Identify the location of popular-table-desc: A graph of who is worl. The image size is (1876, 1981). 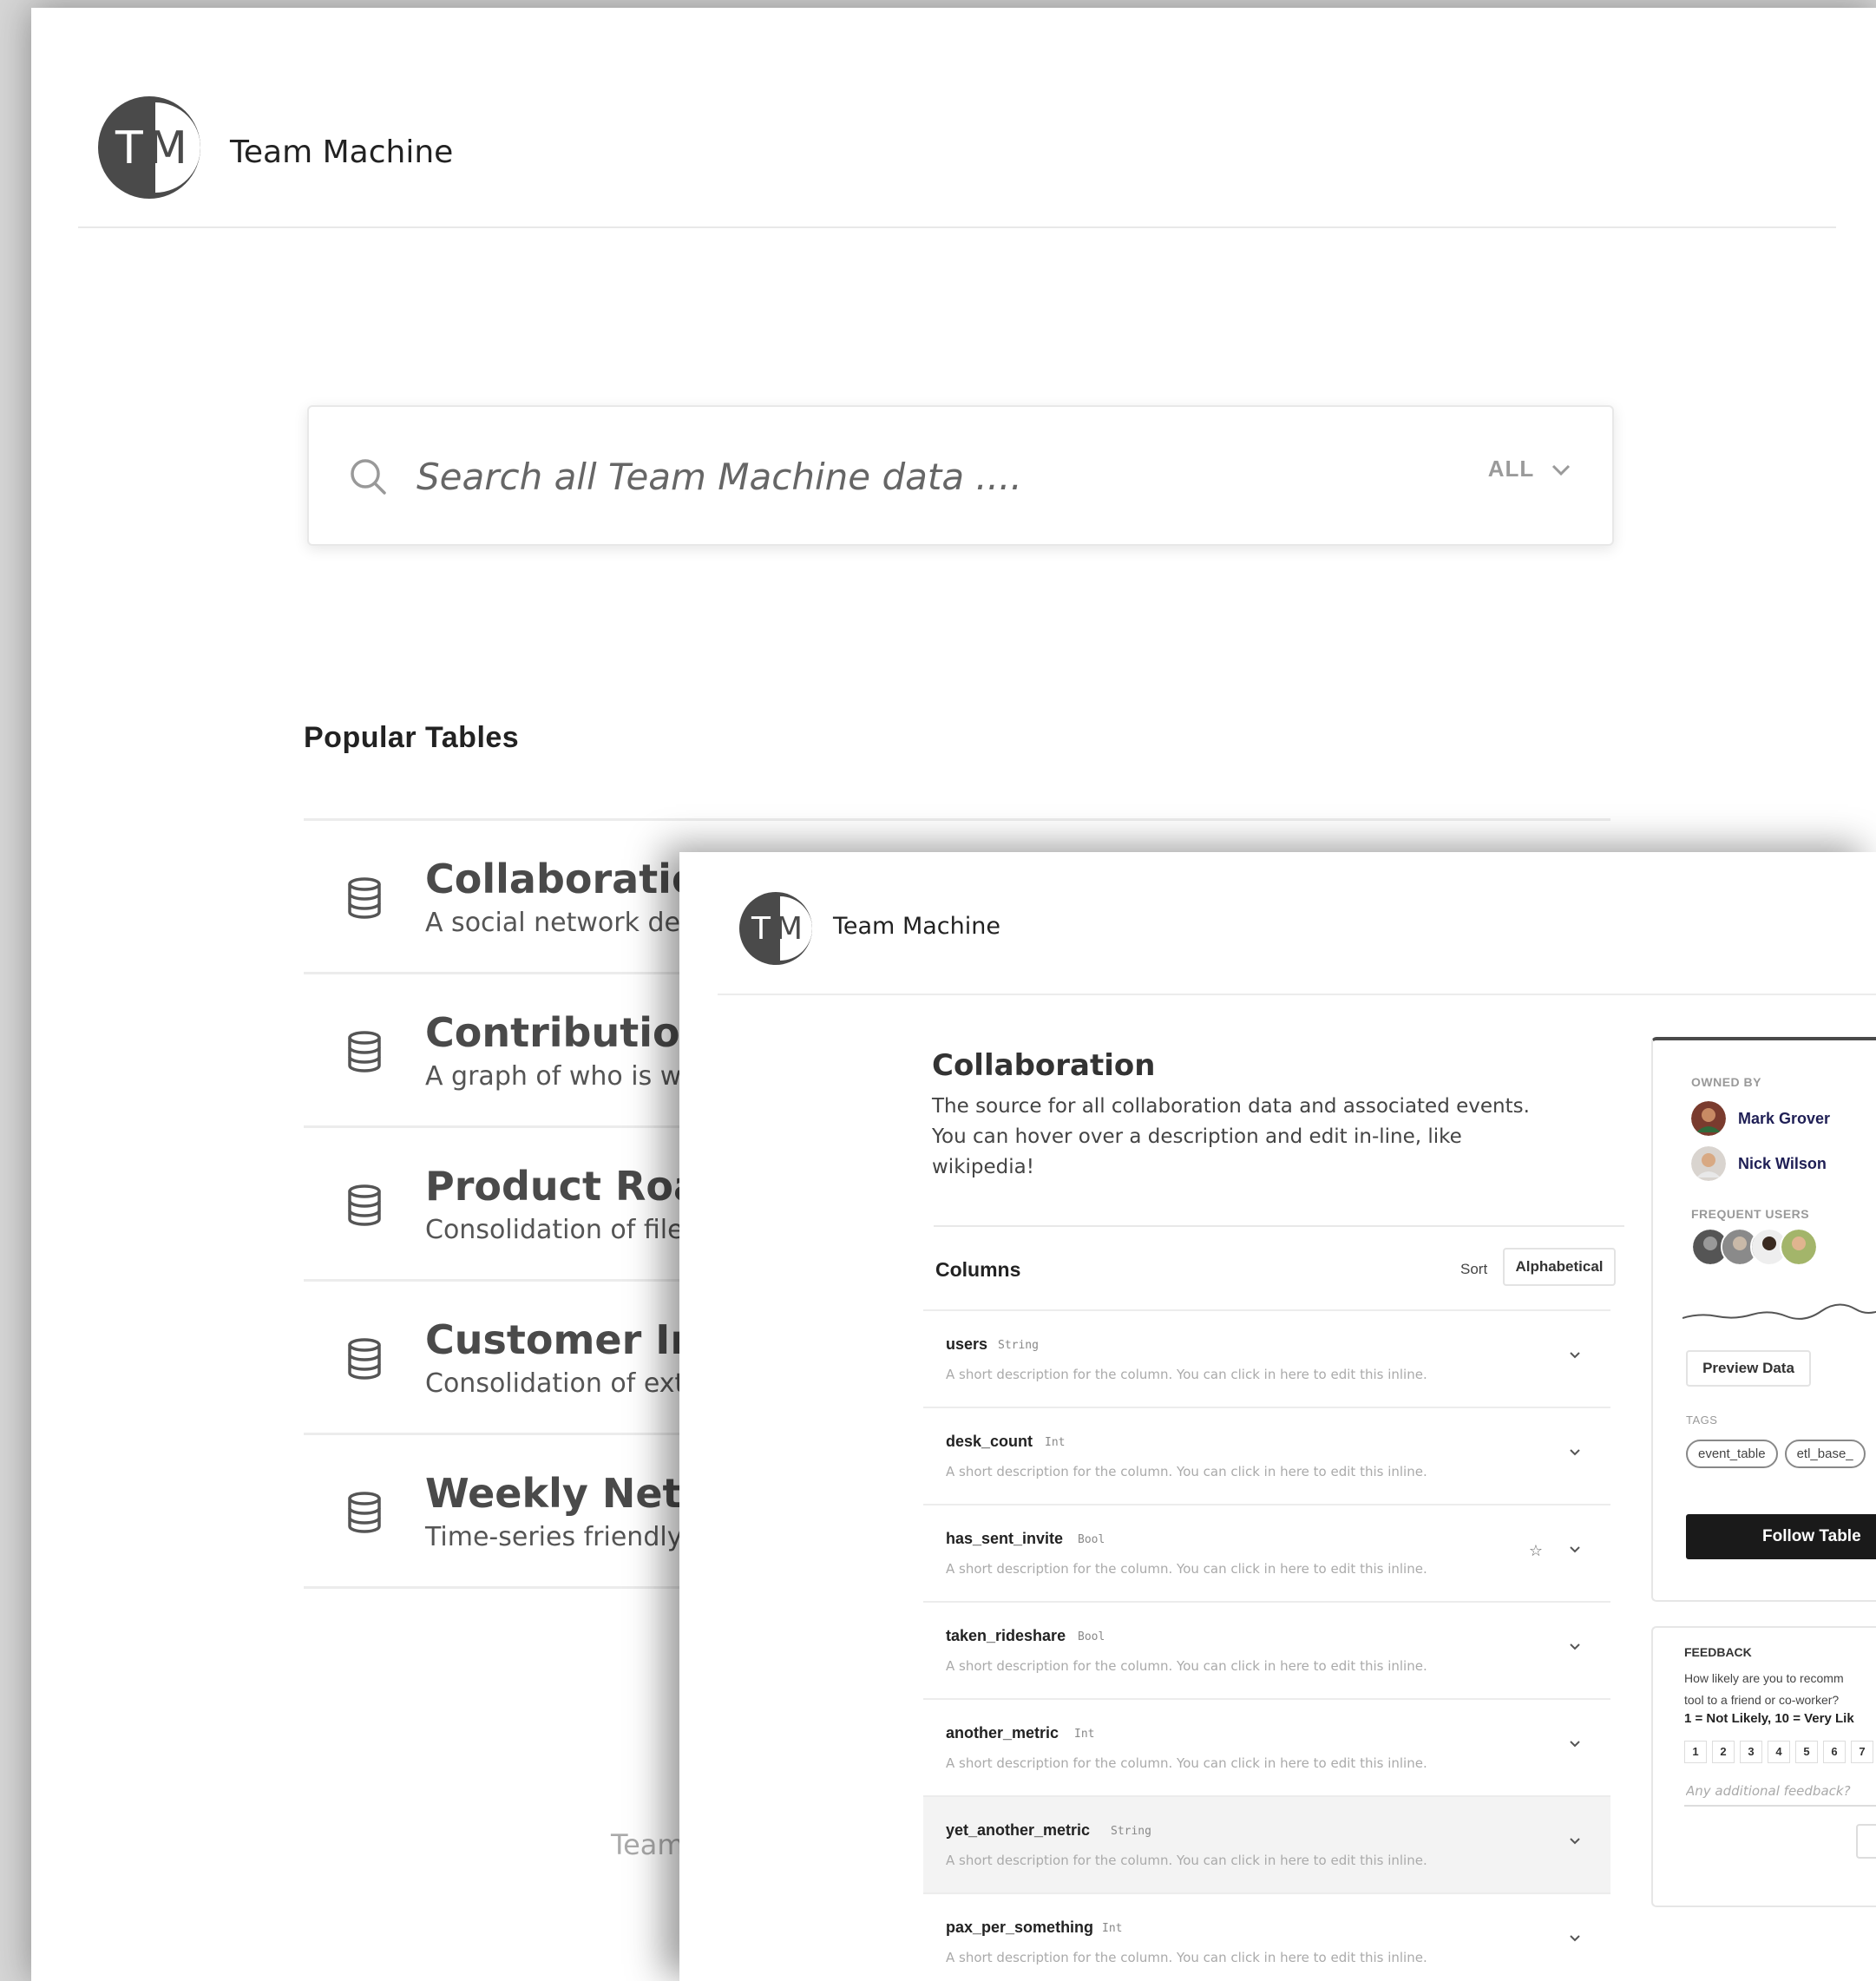
(570, 1076).